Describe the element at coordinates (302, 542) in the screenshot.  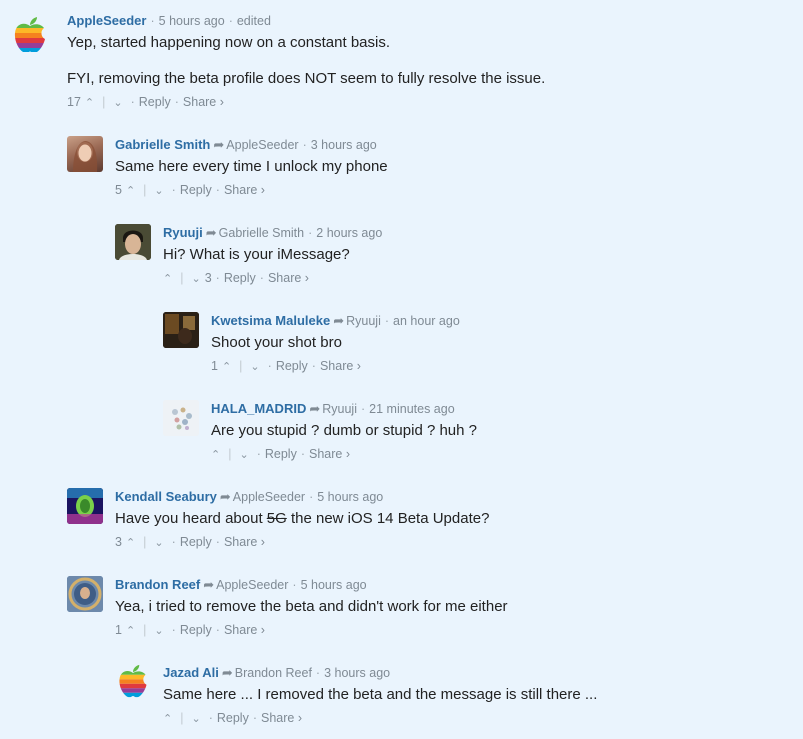
I see `comment-actions: 3 ⌃ | ⌄ · Reply · Share ›` at that location.